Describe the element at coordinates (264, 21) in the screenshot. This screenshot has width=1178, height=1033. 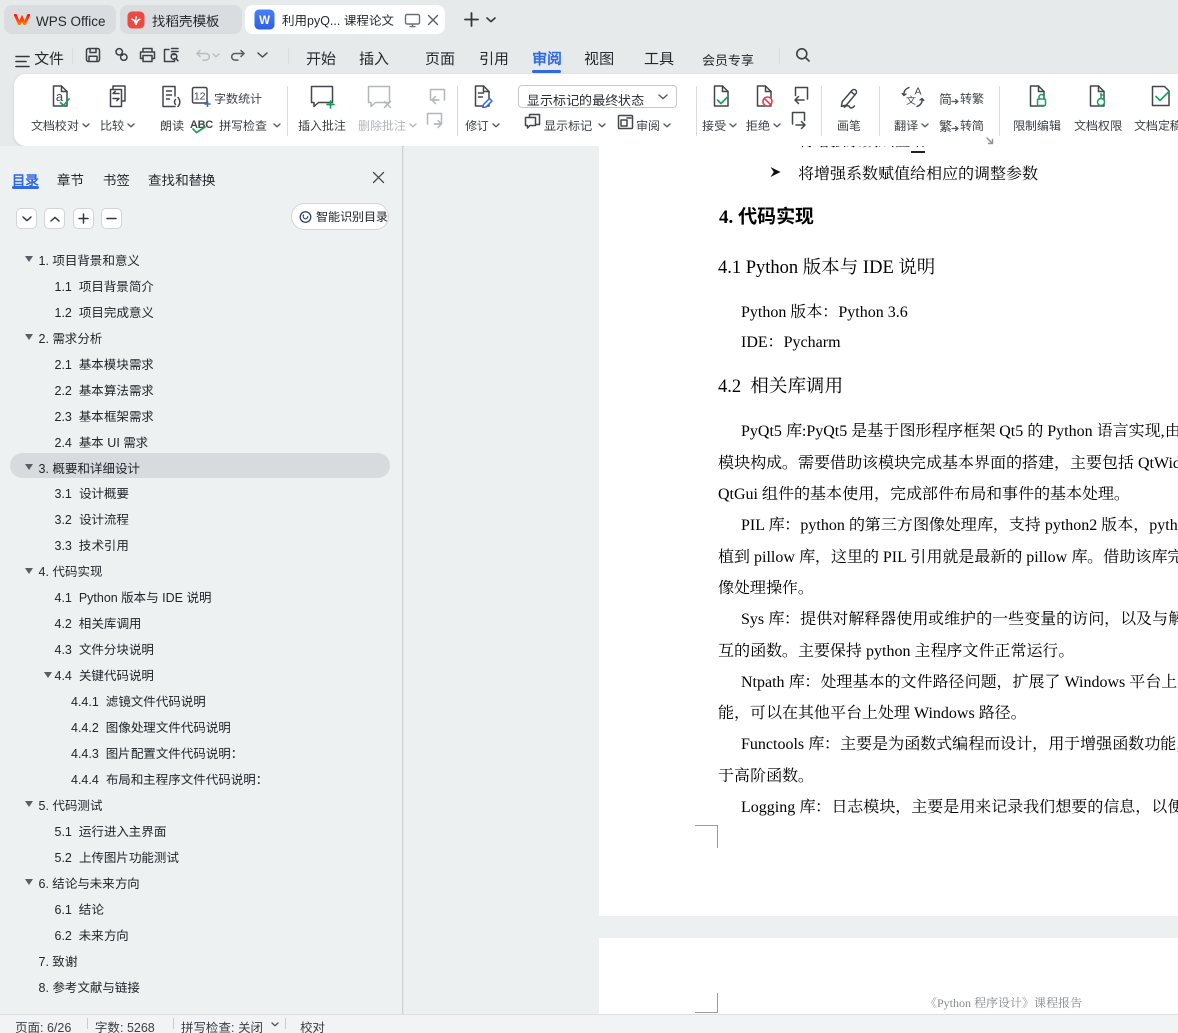
I see `svg-text: W` at that location.